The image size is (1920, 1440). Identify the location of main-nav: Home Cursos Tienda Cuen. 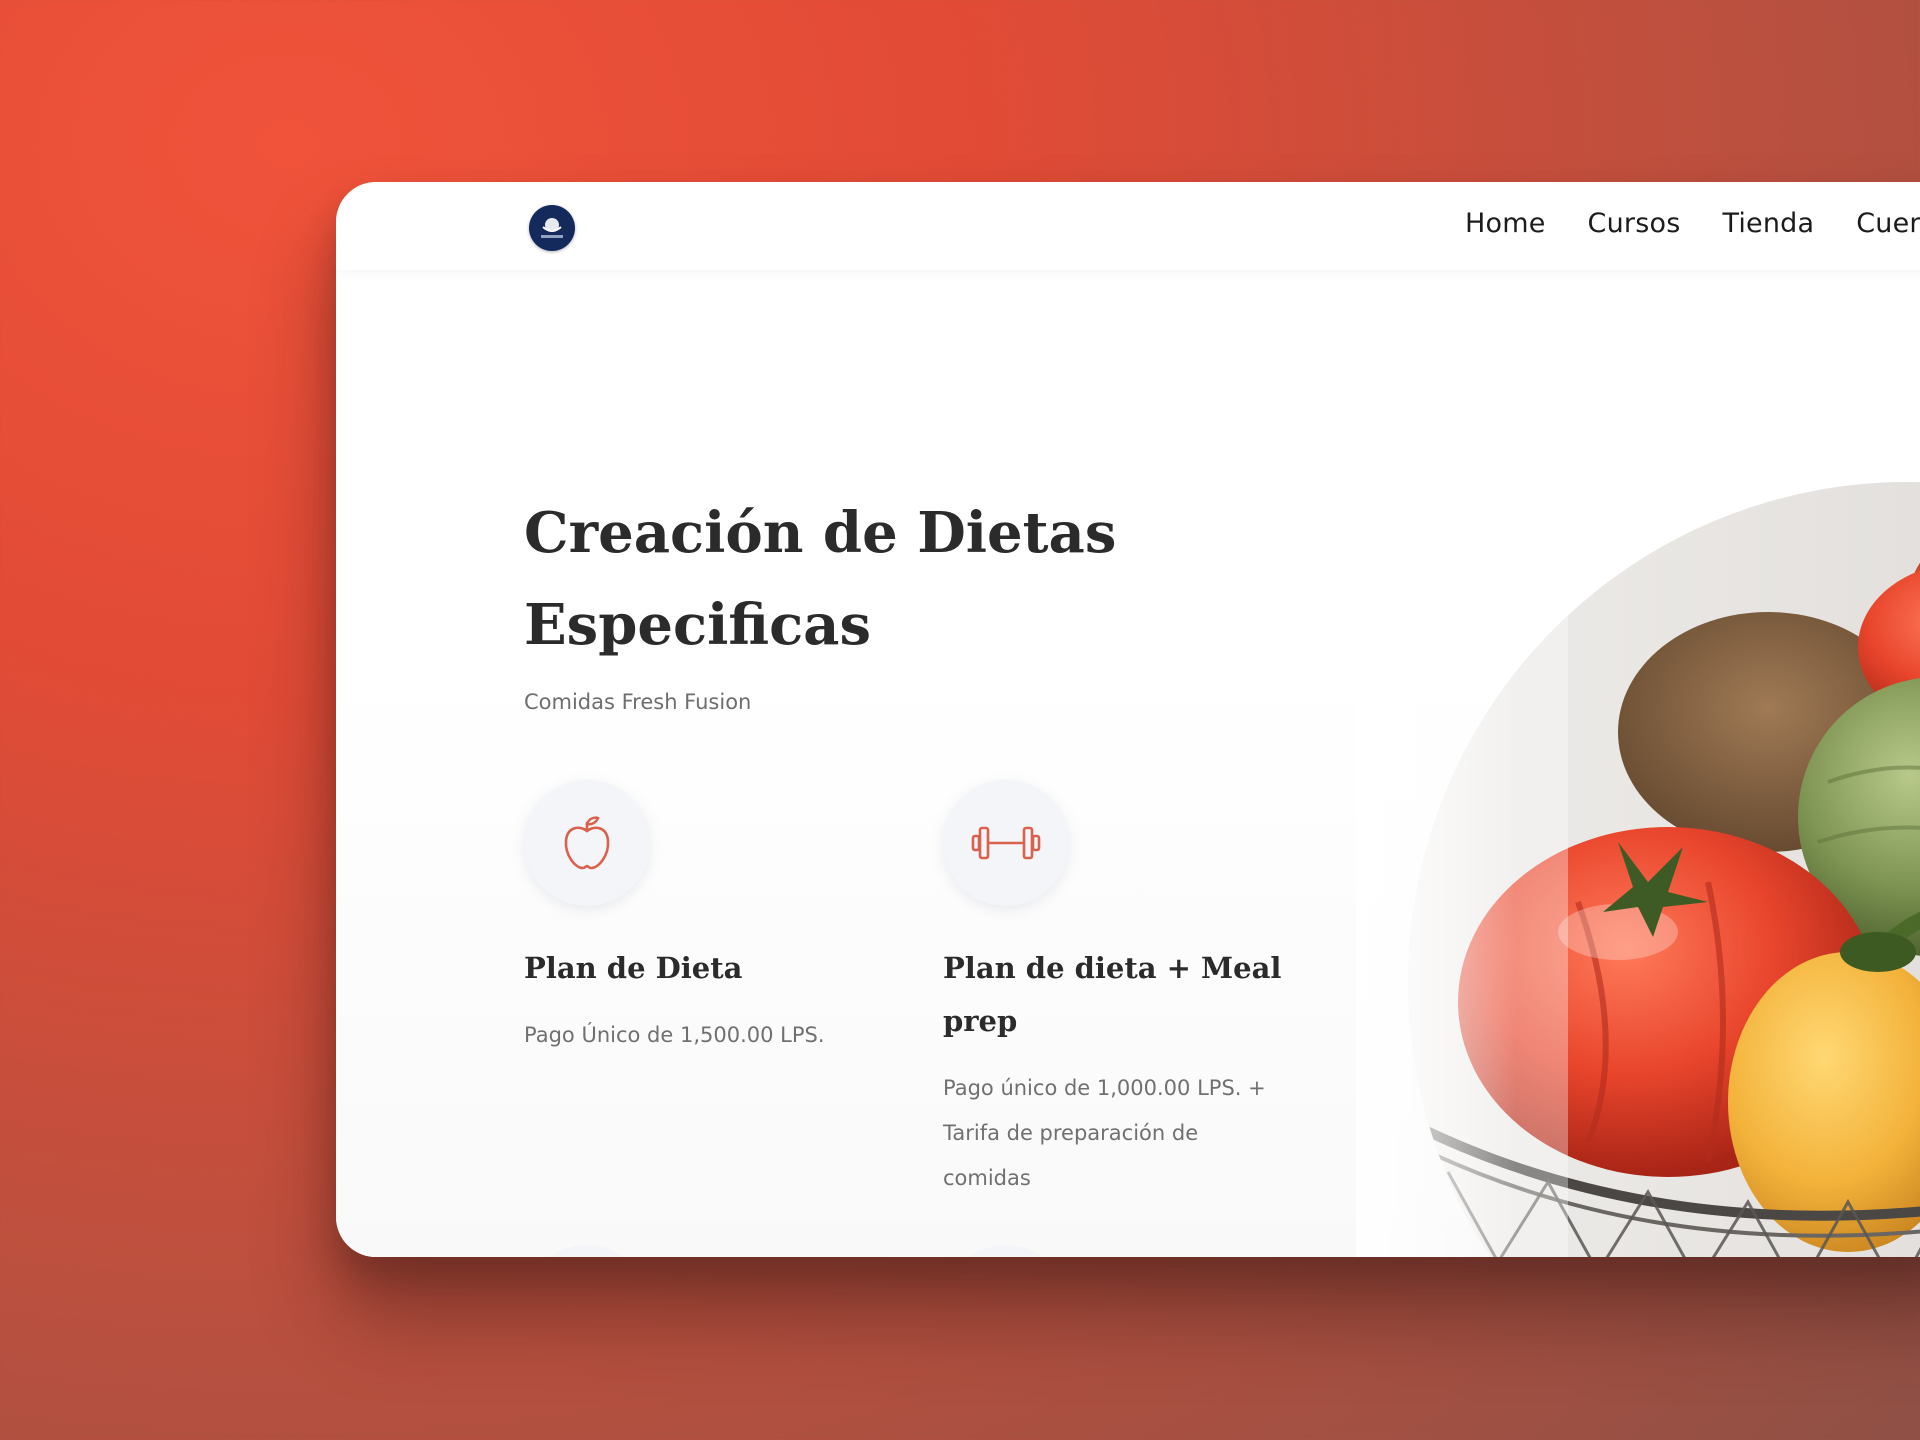
(1692, 223).